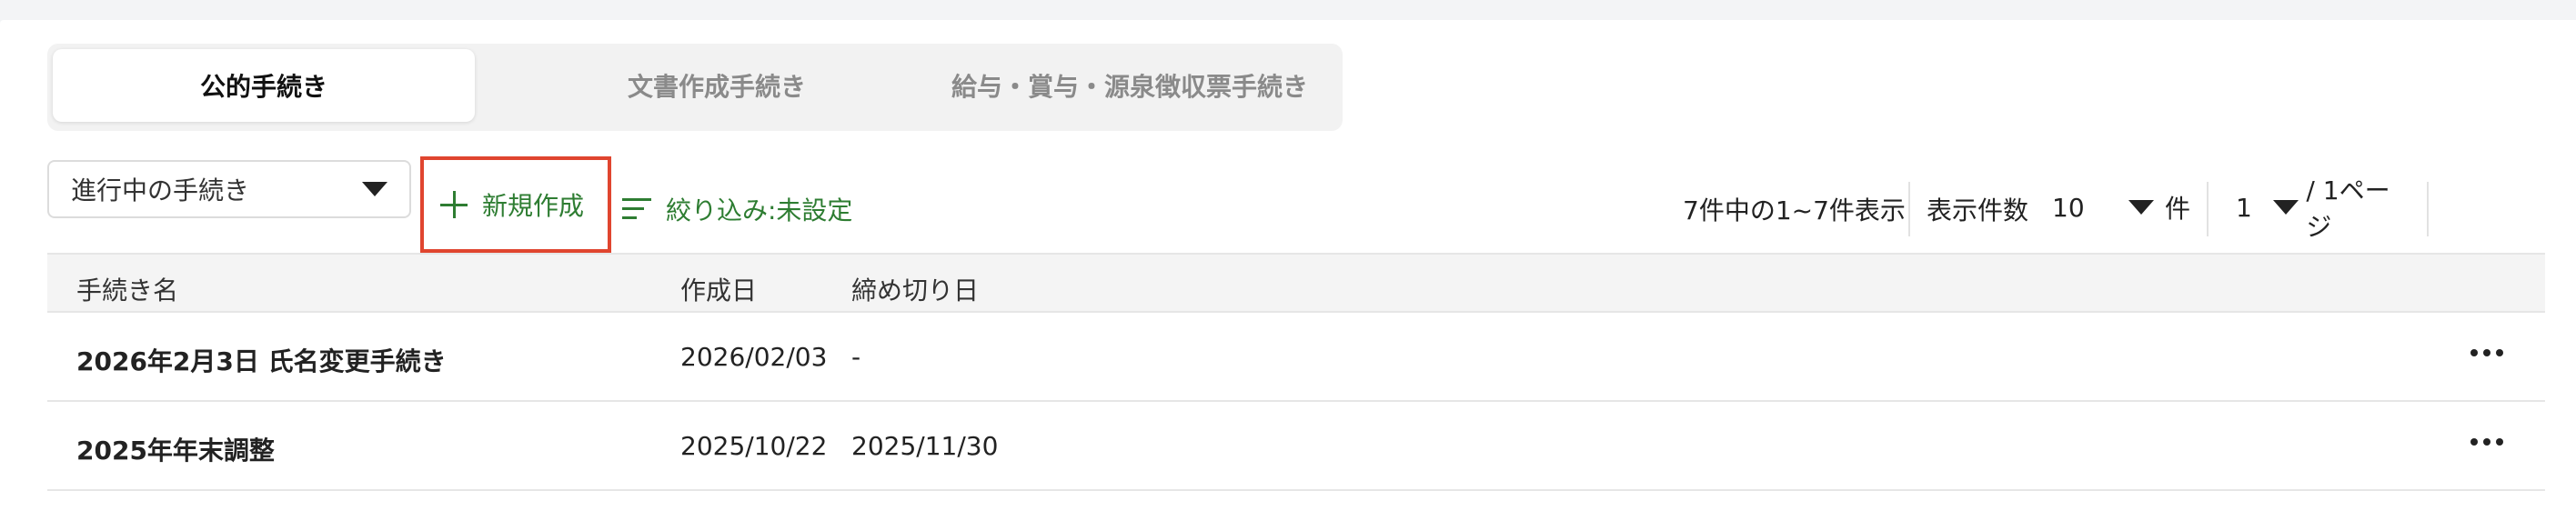 This screenshot has height=511, width=2576. Describe the element at coordinates (2348, 209) in the screenshot. I see `page-unit: / 1ページ` at that location.